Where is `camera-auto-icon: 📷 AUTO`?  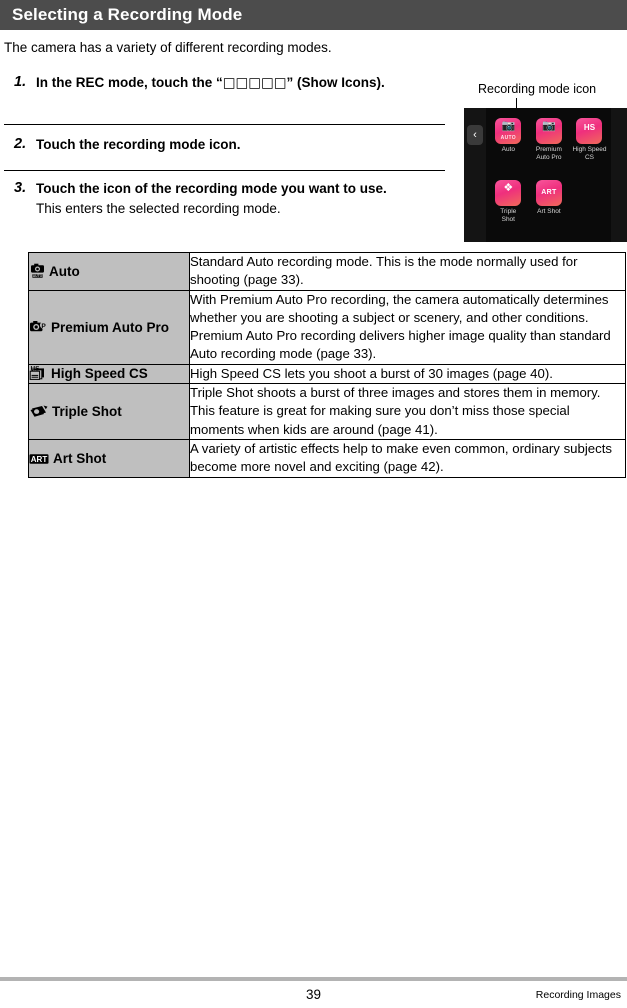
camera-auto-icon: 📷 AUTO is located at coordinates (508, 131).